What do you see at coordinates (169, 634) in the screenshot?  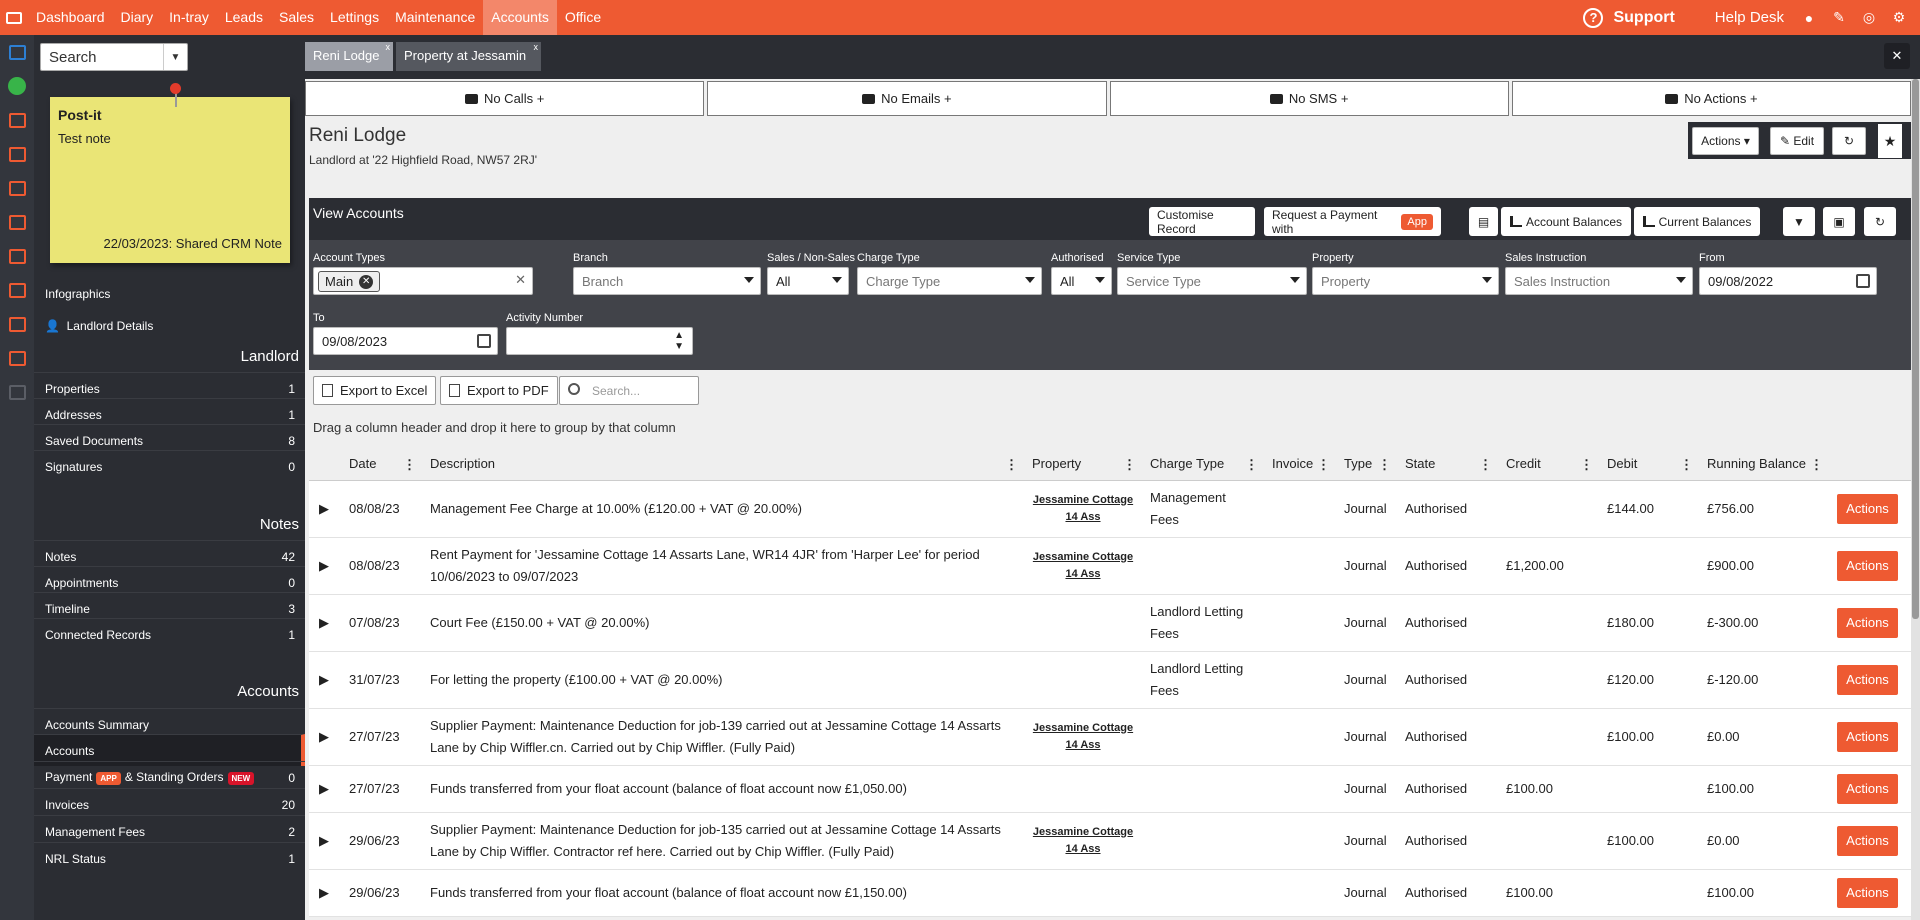 I see `sidebar-item-connected-records: Connected Records 1` at bounding box center [169, 634].